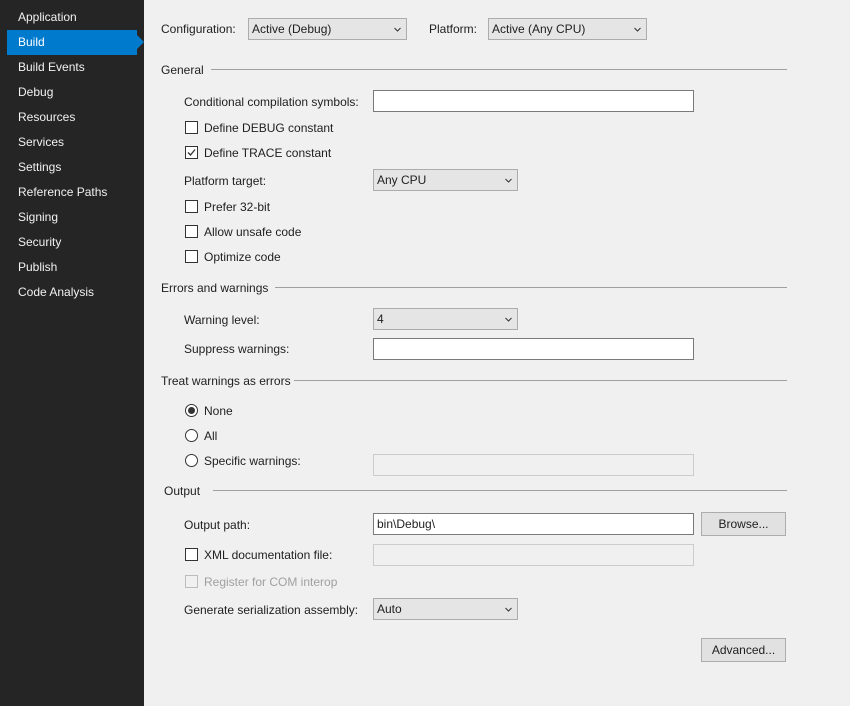 This screenshot has width=850, height=706. I want to click on platform-target-value: Any CPU, so click(402, 180).